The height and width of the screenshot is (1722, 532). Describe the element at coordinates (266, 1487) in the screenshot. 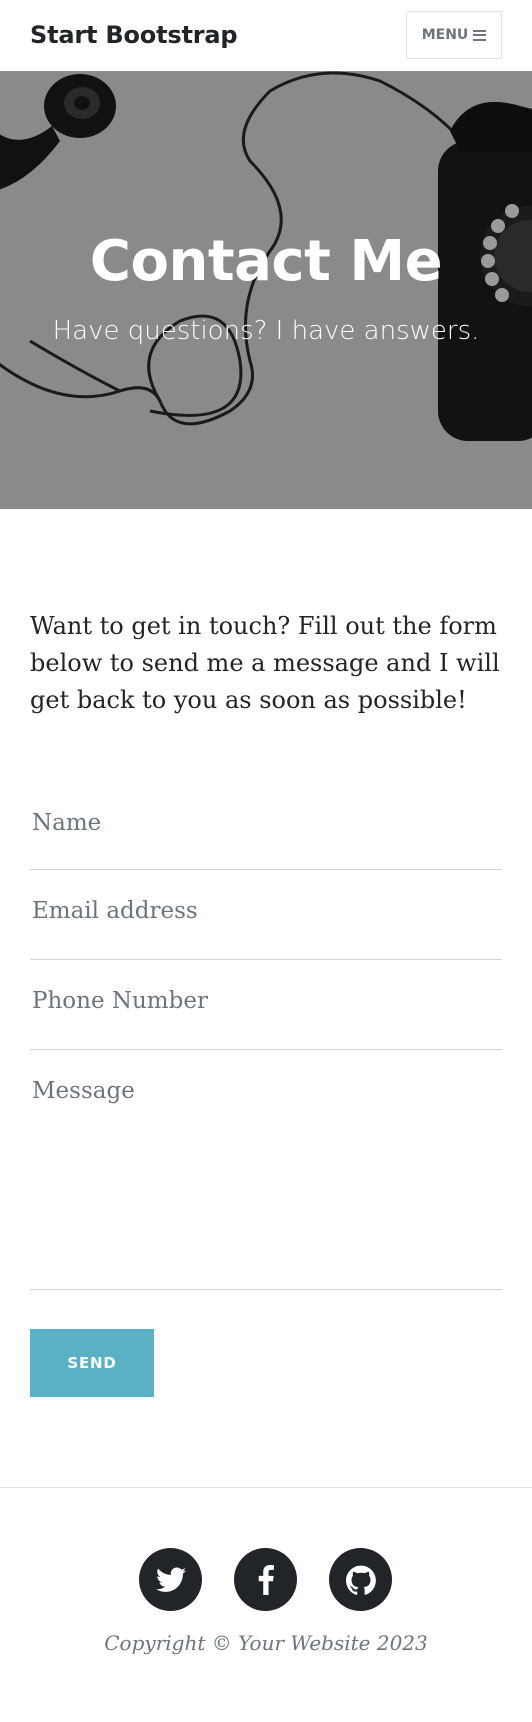

I see `footer-divider` at that location.